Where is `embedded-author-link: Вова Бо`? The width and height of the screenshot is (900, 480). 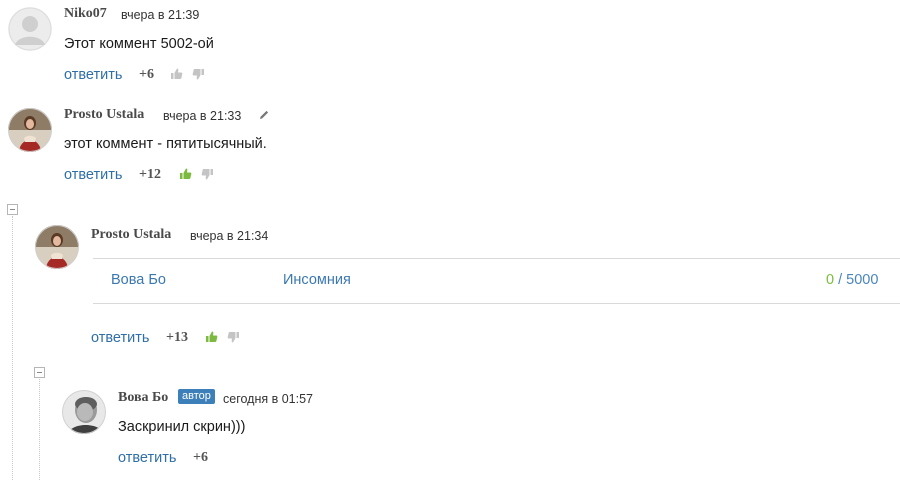 embedded-author-link: Вова Бо is located at coordinates (138, 280).